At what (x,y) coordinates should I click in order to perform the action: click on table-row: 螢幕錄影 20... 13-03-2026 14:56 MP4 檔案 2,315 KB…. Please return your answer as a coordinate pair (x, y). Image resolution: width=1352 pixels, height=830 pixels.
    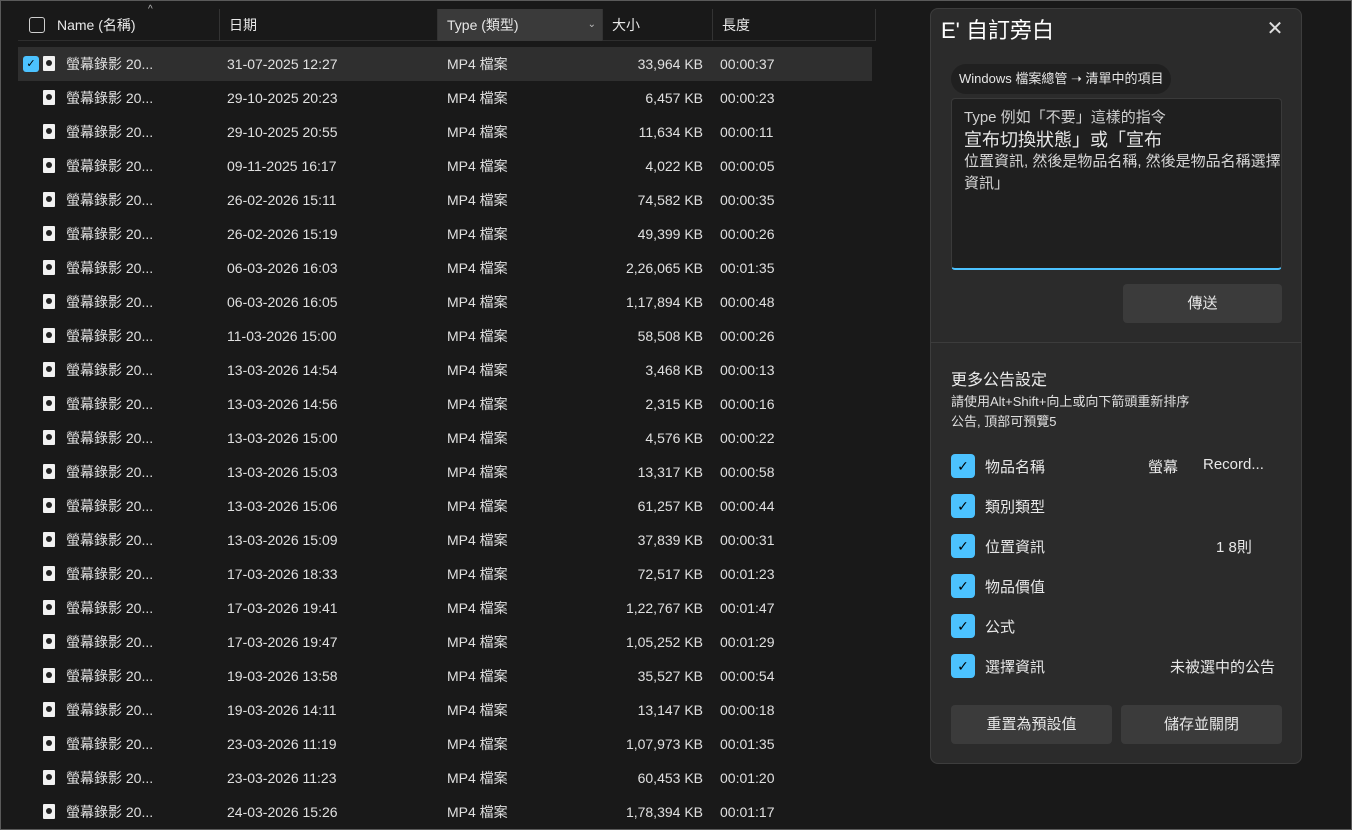
    Looking at the image, I should click on (445, 404).